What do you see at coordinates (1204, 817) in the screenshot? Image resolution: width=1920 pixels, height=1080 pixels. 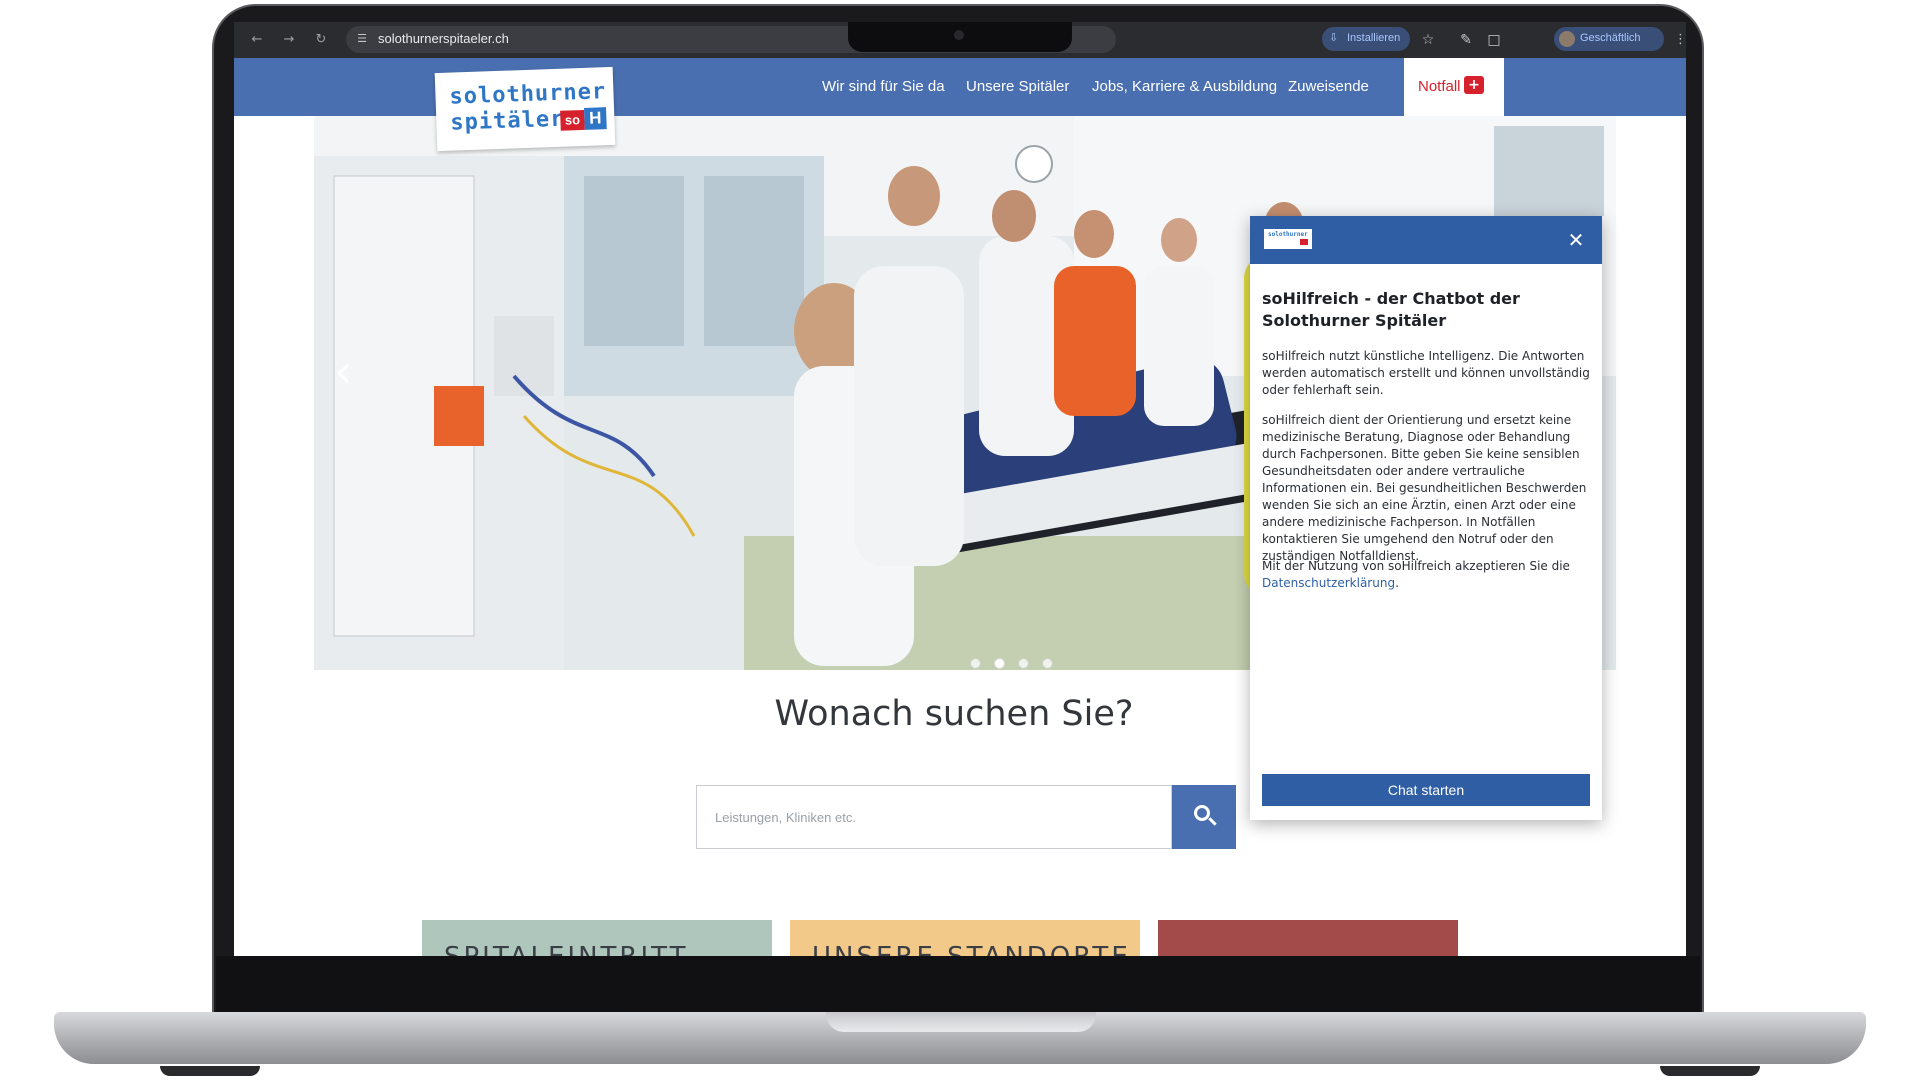 I see `search-button` at bounding box center [1204, 817].